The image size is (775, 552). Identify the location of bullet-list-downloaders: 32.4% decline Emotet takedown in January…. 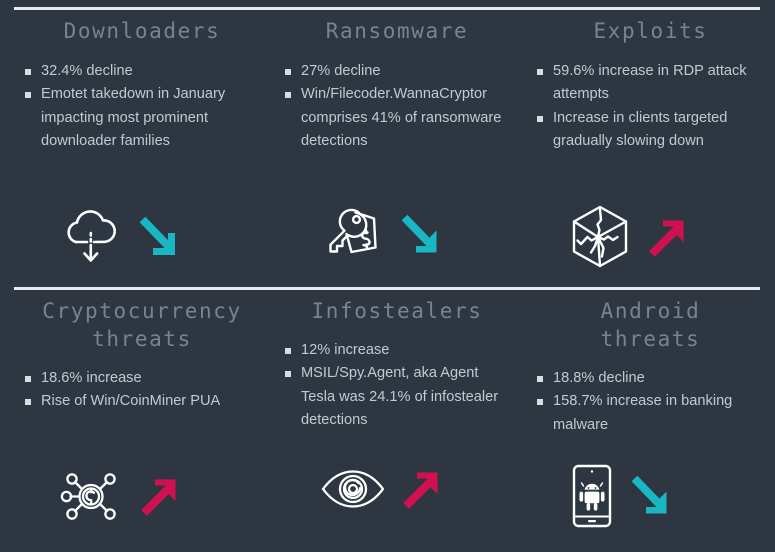
(142, 107).